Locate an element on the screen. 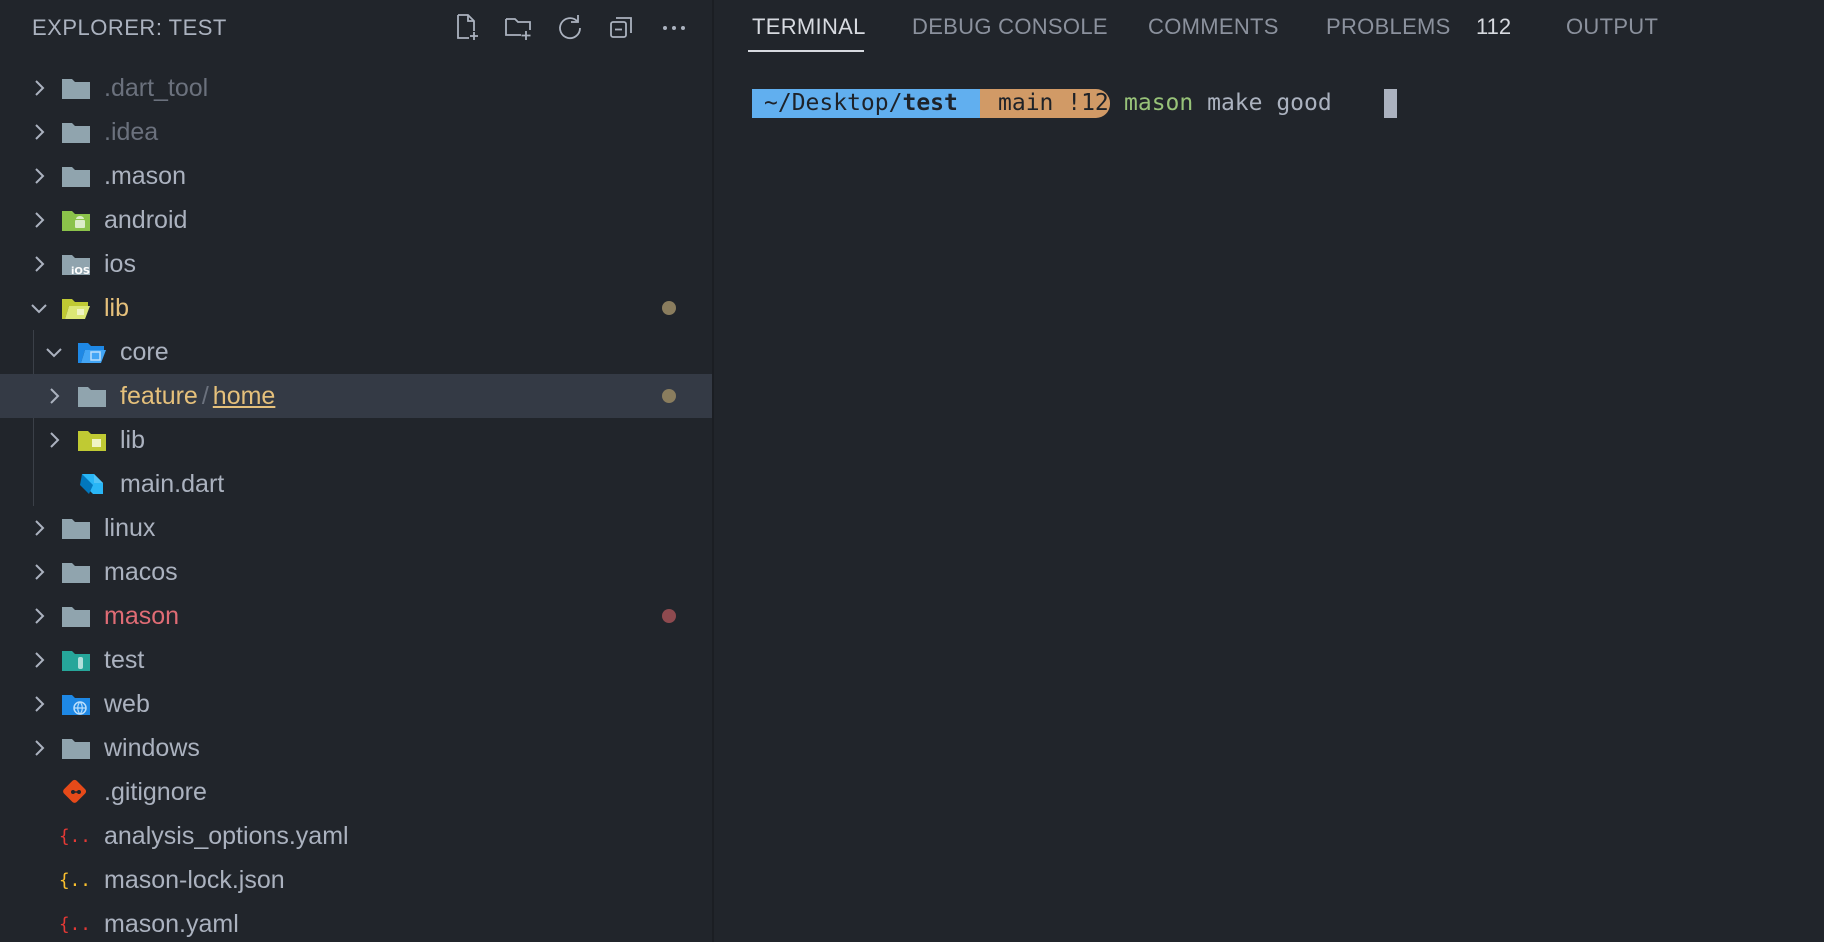  tree-item-label: ios is located at coordinates (120, 264).